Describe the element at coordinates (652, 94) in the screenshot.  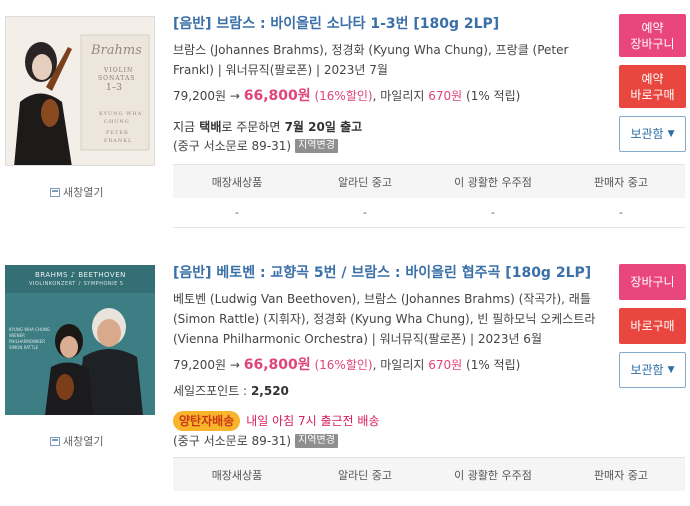
I see `buy-line2: 바로구매` at that location.